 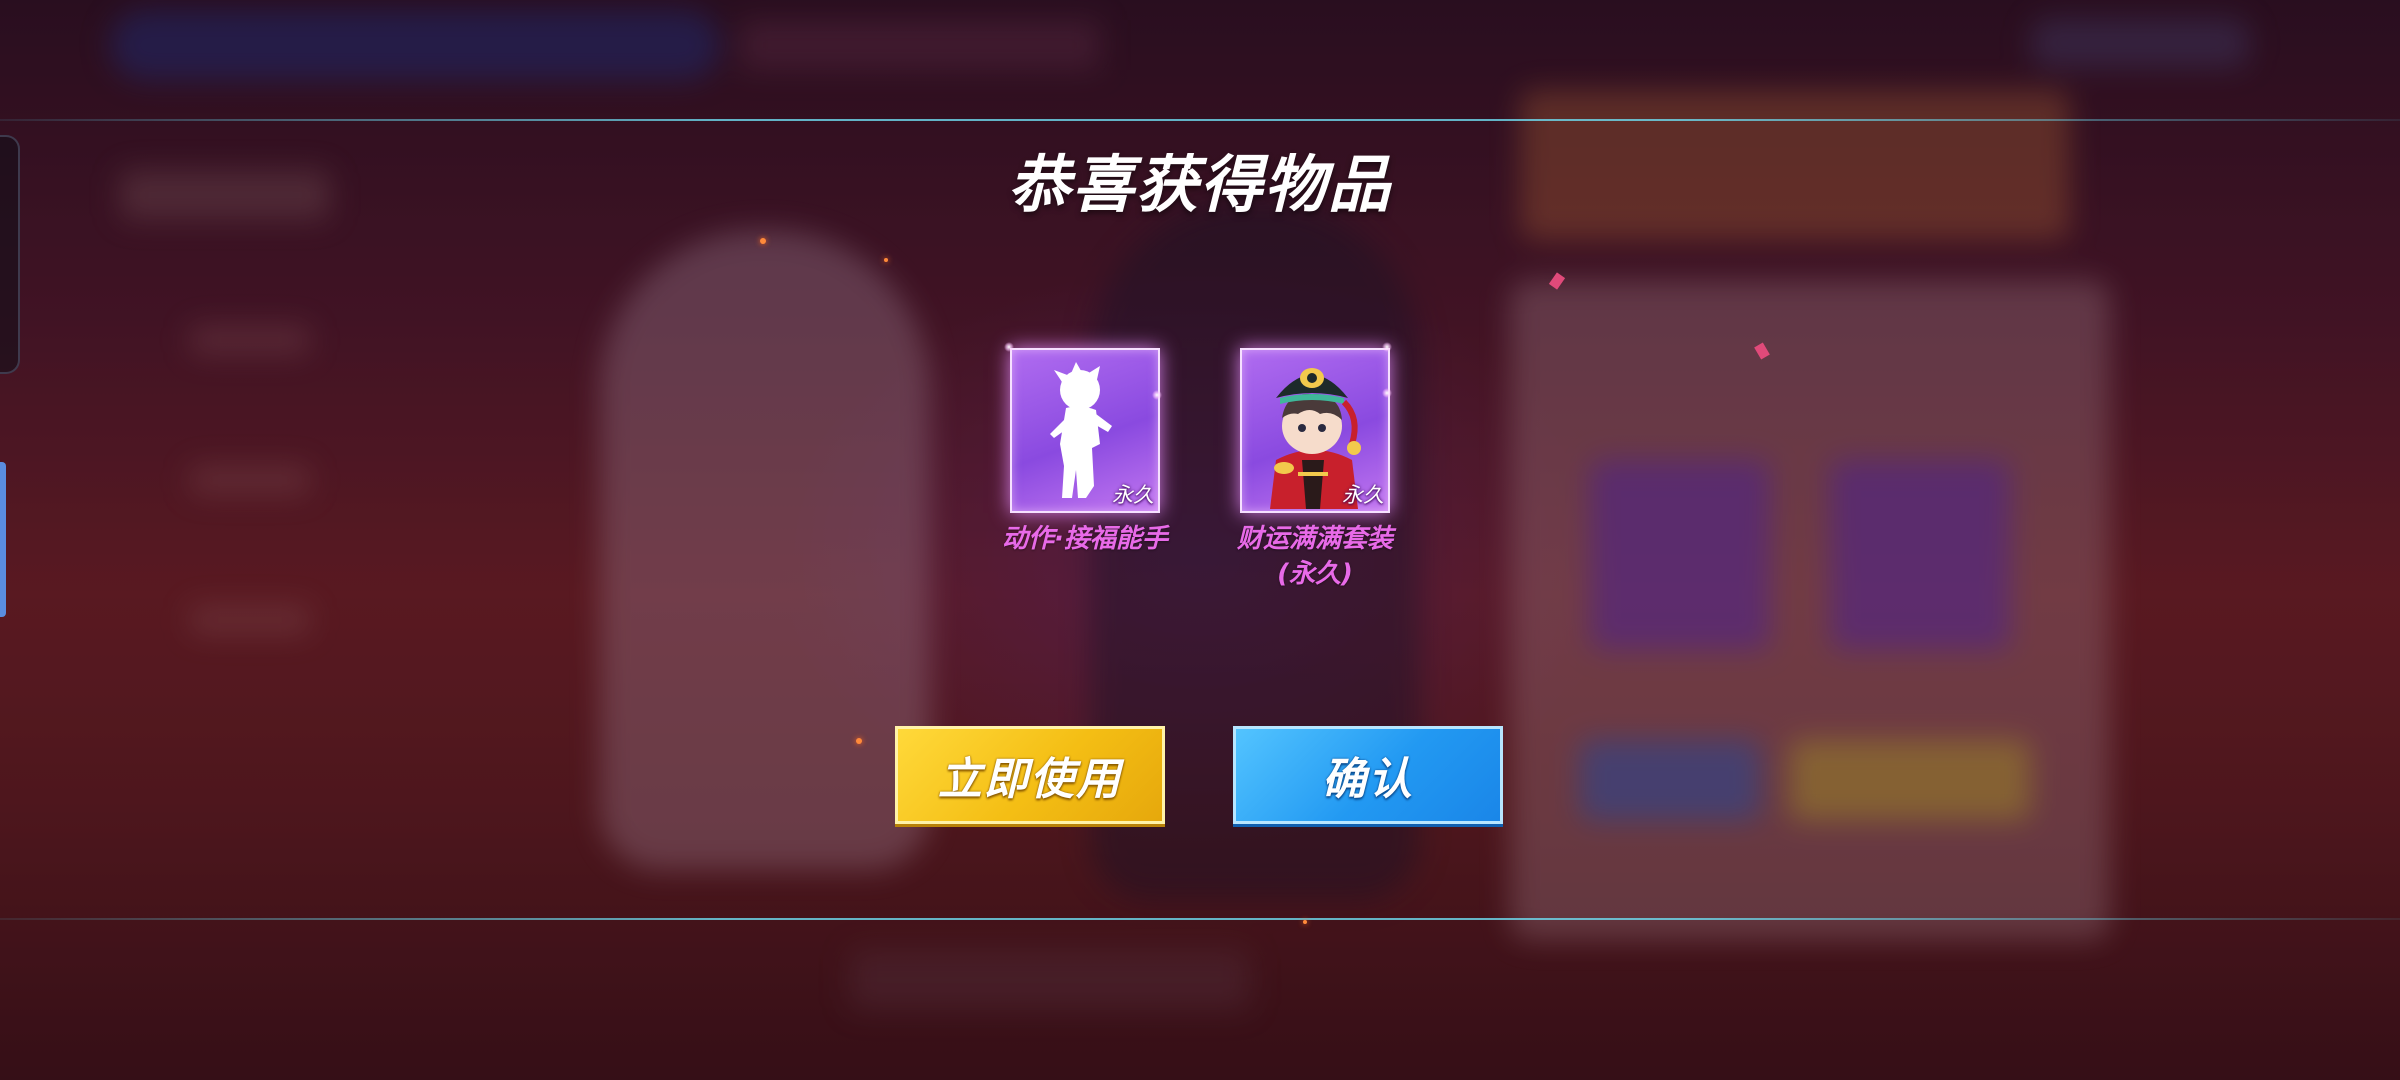 What do you see at coordinates (1314, 556) in the screenshot?
I see `reward-item-name: 财运满满套装 (永久)` at bounding box center [1314, 556].